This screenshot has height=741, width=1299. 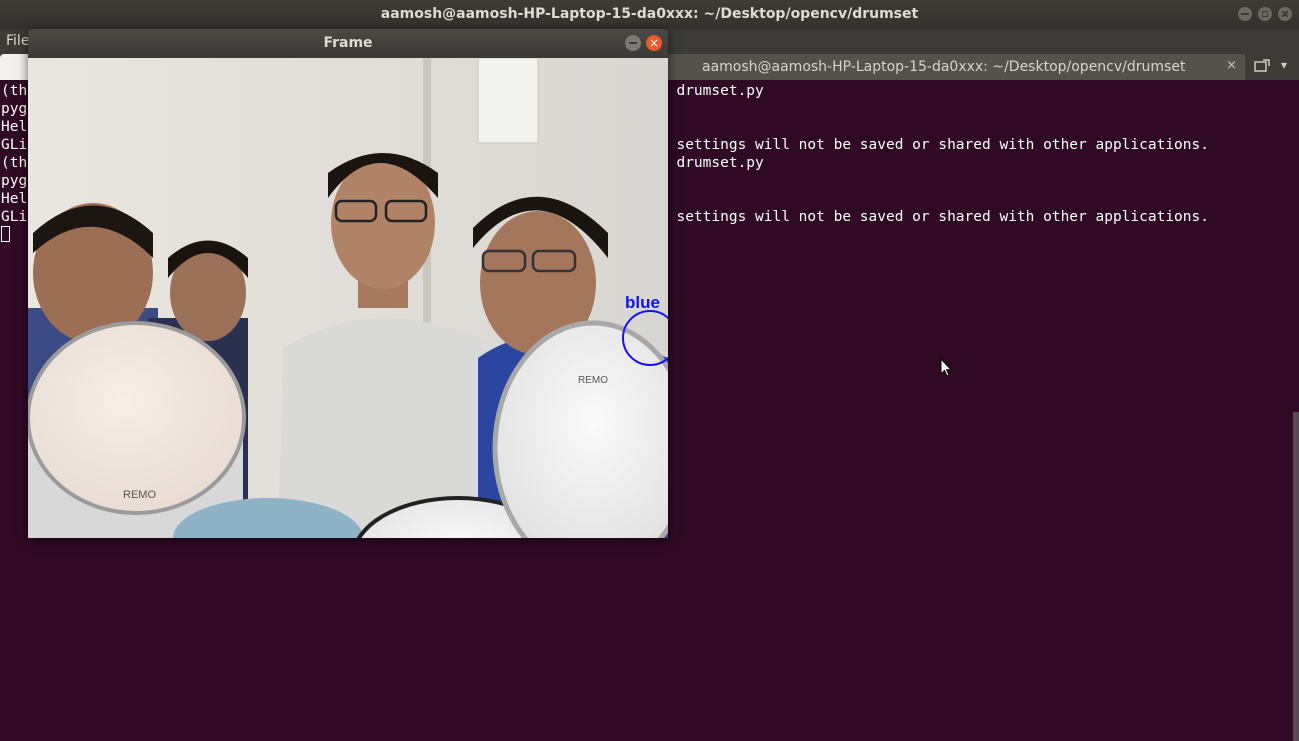 What do you see at coordinates (1262, 66) in the screenshot?
I see `new-tab-icon` at bounding box center [1262, 66].